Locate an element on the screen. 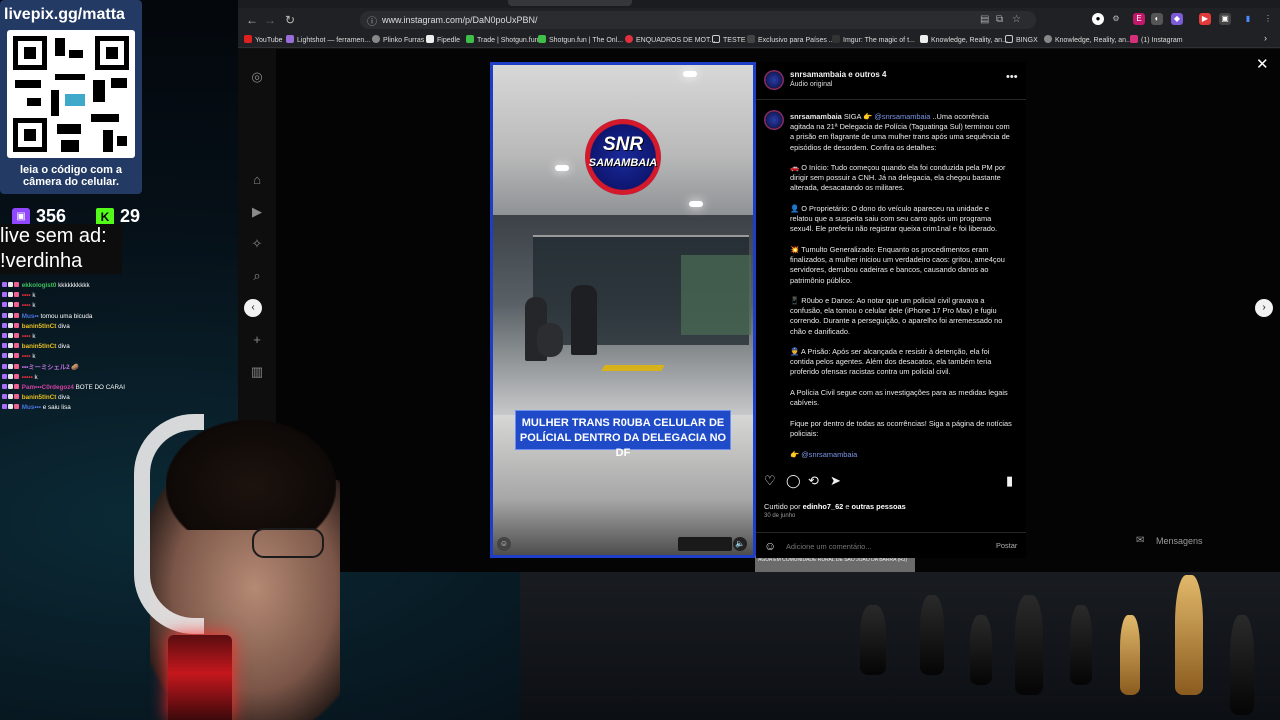 This screenshot has width=1280, height=720. back-icon: ← is located at coordinates (252, 20).